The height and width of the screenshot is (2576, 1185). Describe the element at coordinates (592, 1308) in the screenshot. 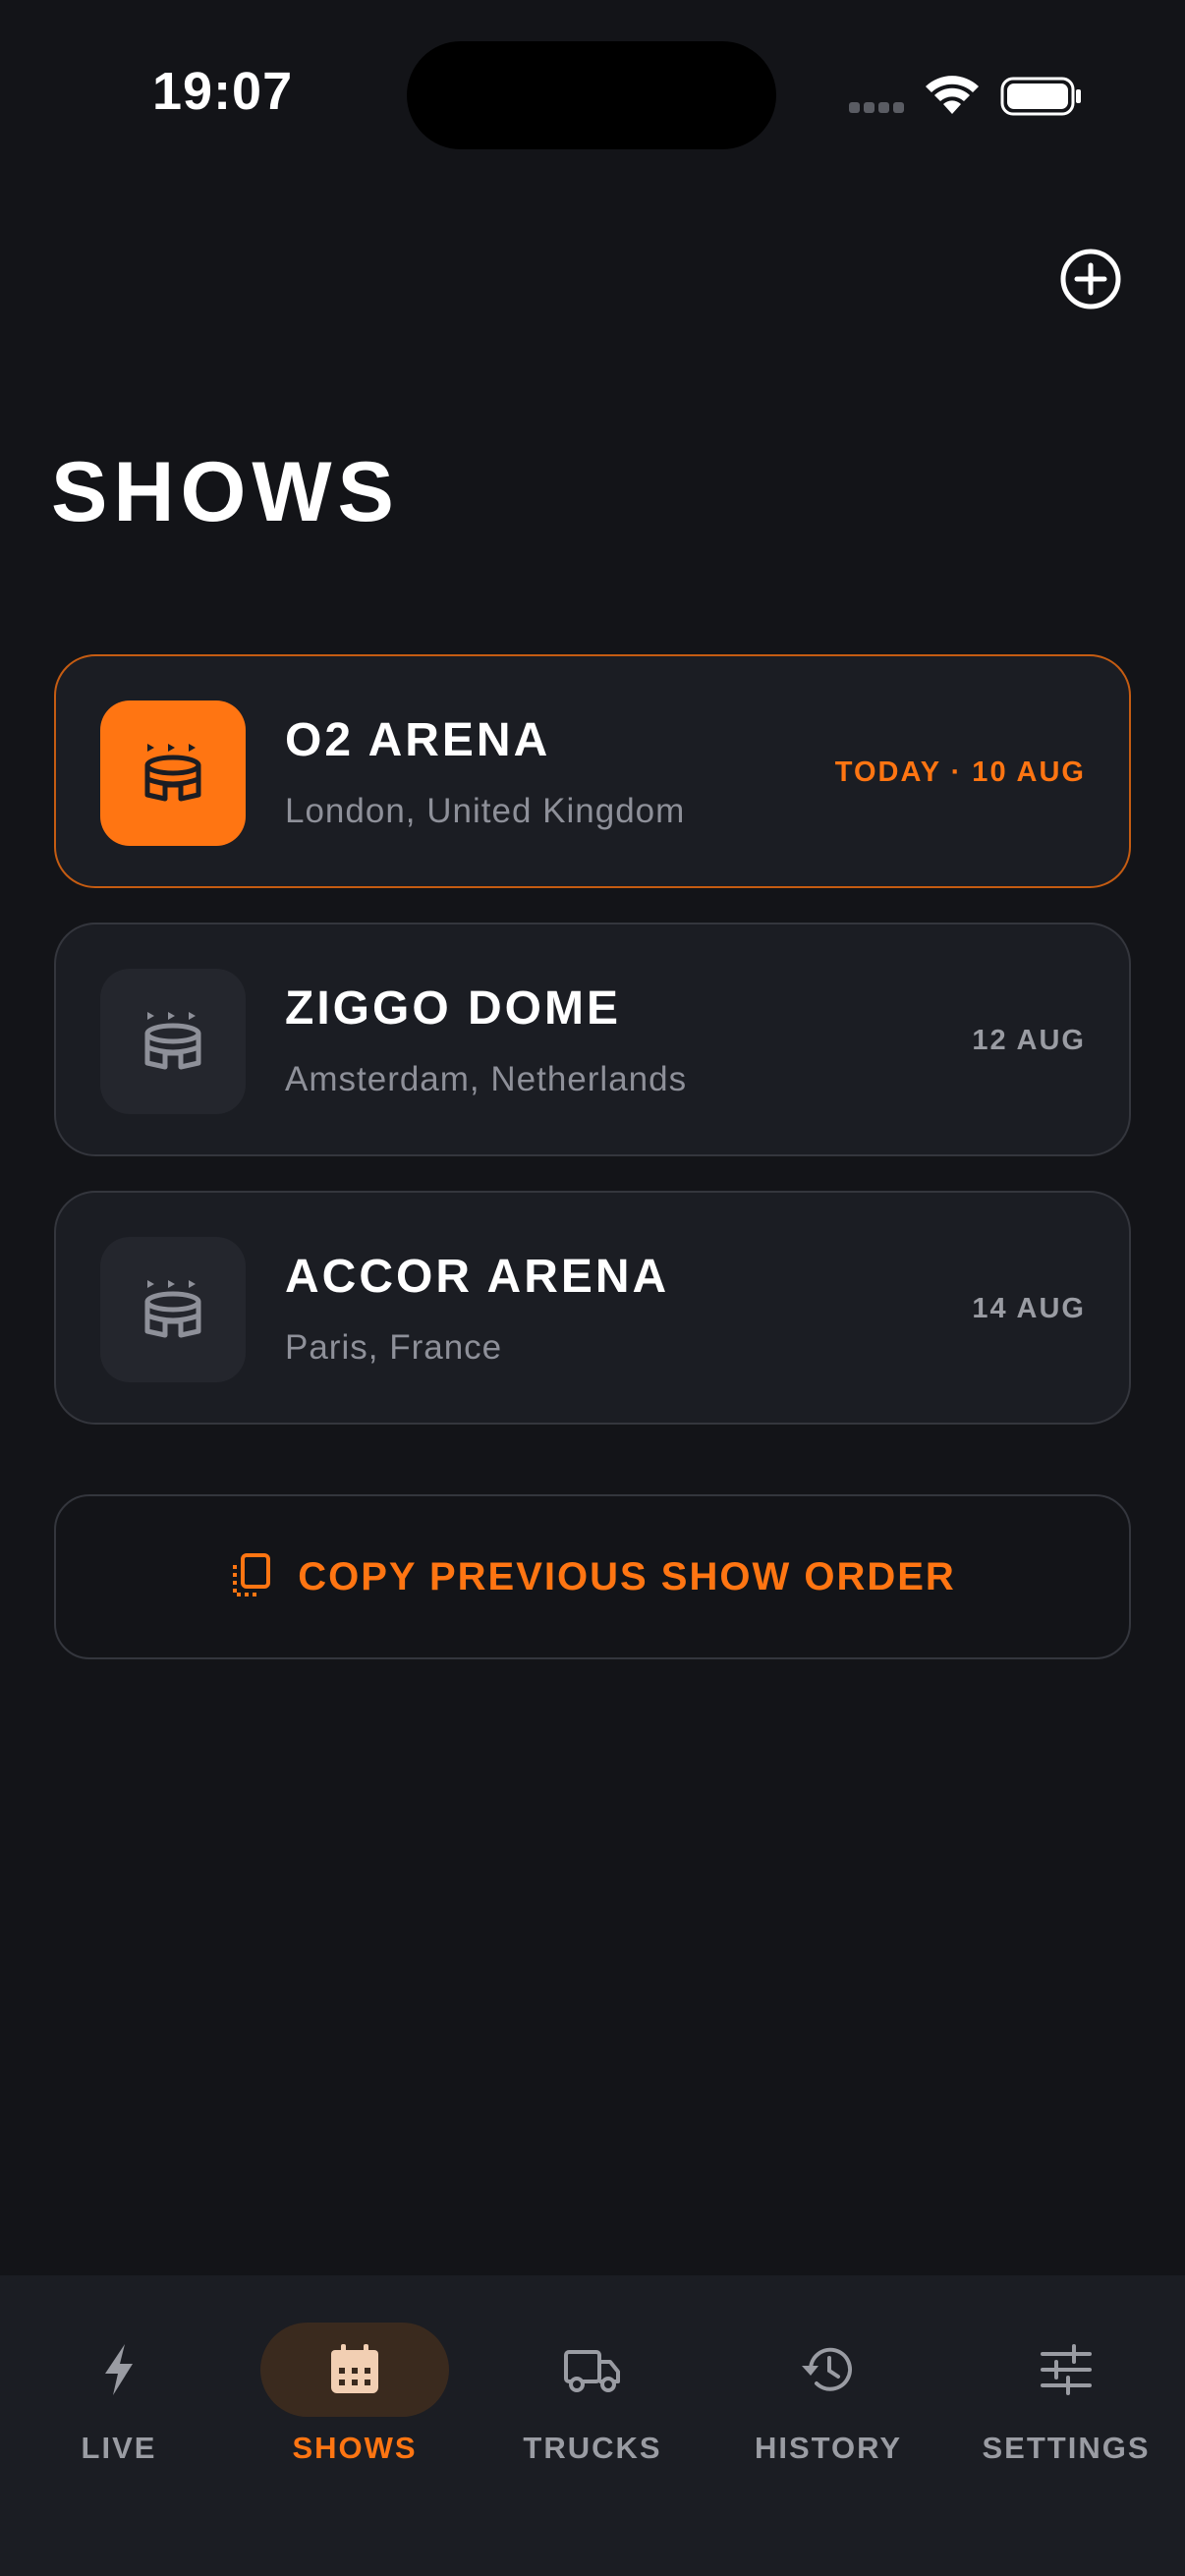

I see `show-card-accor-arena: ACCOR ARENA Paris, France 14 AUG` at that location.